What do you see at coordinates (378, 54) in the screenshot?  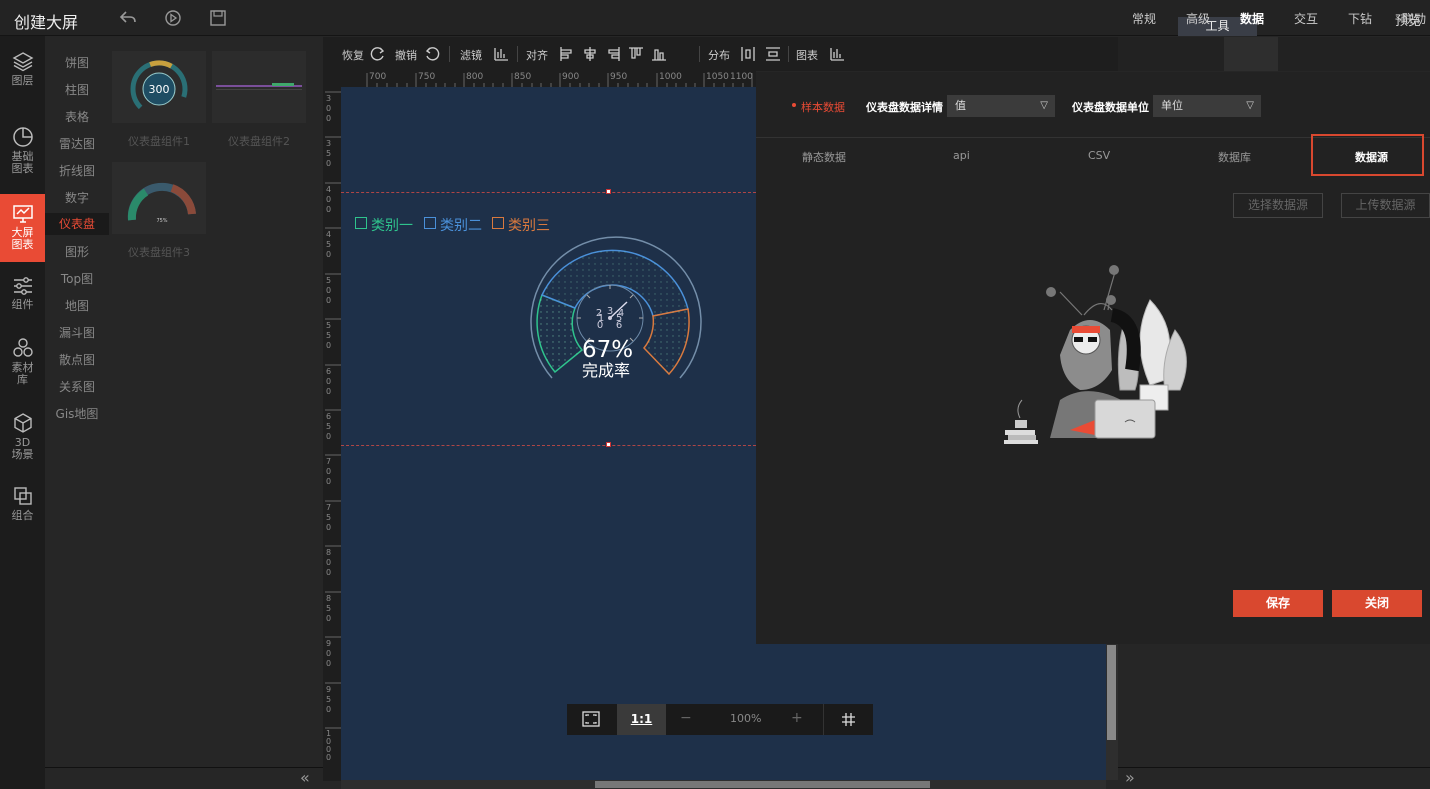 I see `redo-icon` at bounding box center [378, 54].